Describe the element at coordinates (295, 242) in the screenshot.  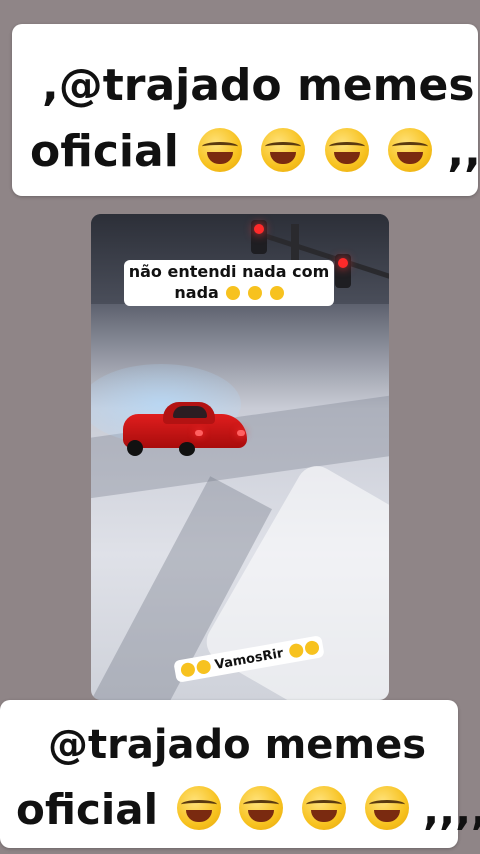
I see `traffic-light-pole` at that location.